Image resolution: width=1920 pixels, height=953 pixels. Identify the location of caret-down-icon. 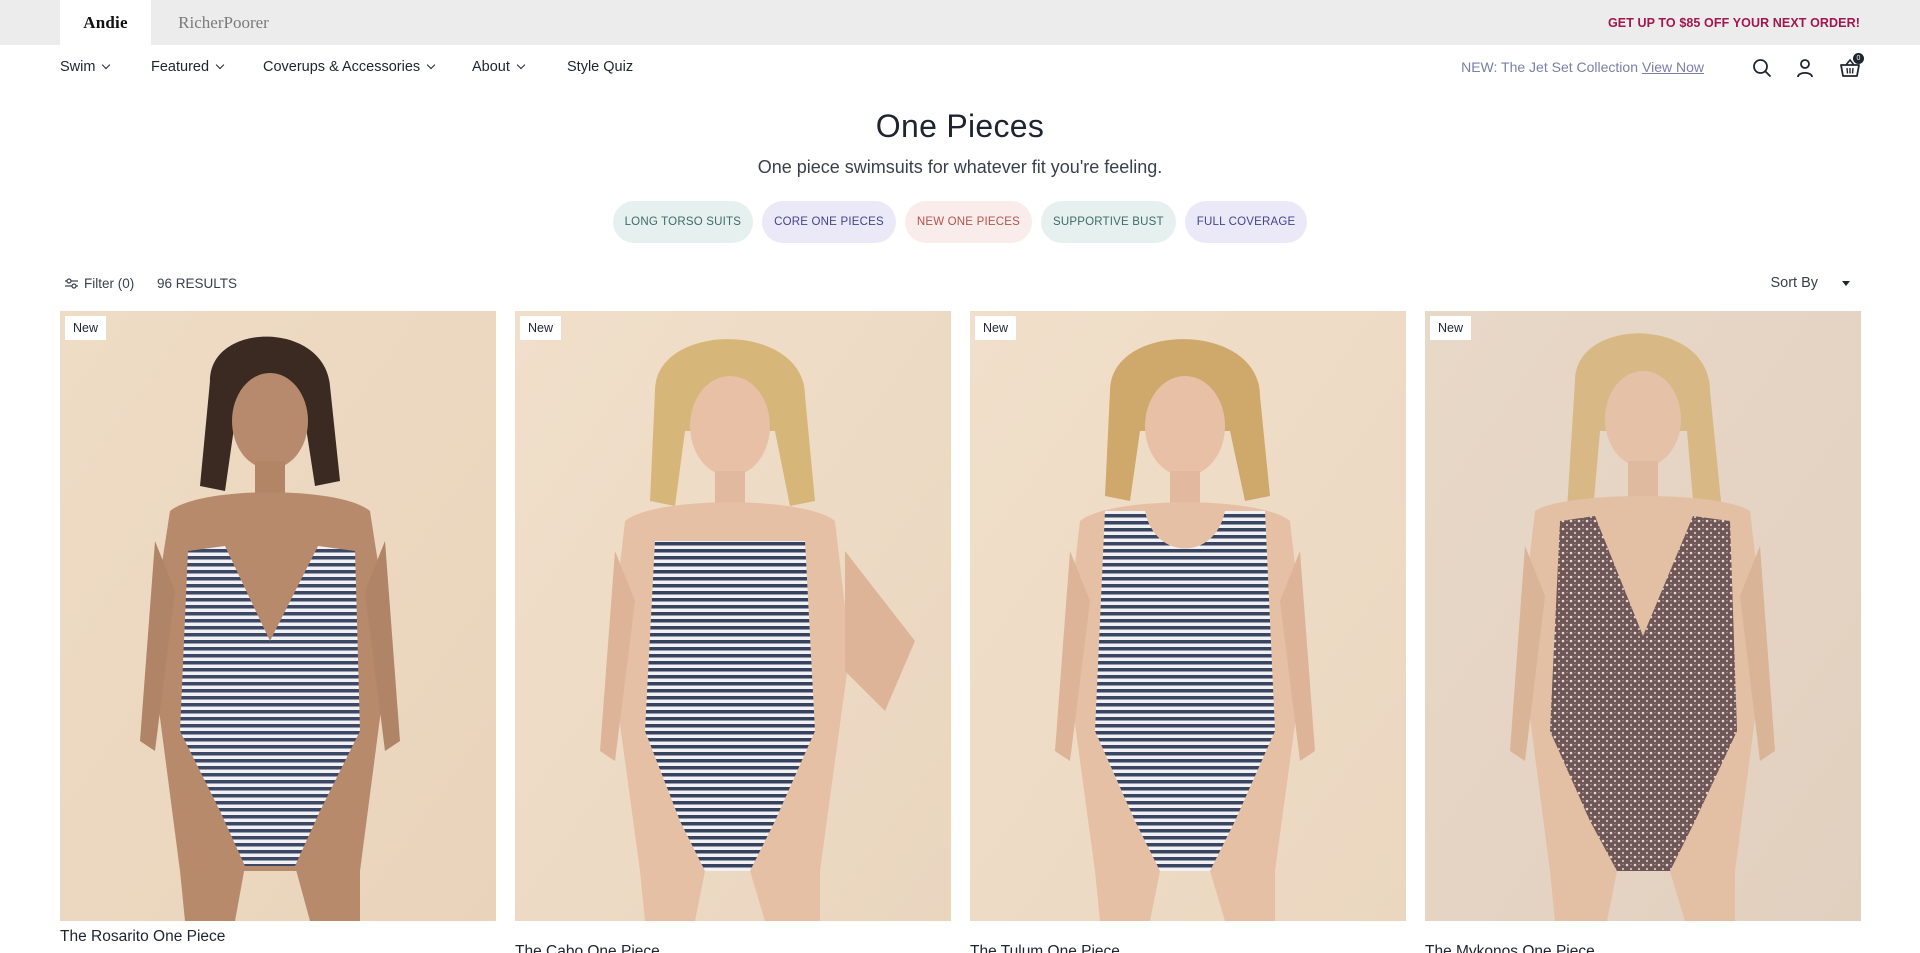
(1846, 283).